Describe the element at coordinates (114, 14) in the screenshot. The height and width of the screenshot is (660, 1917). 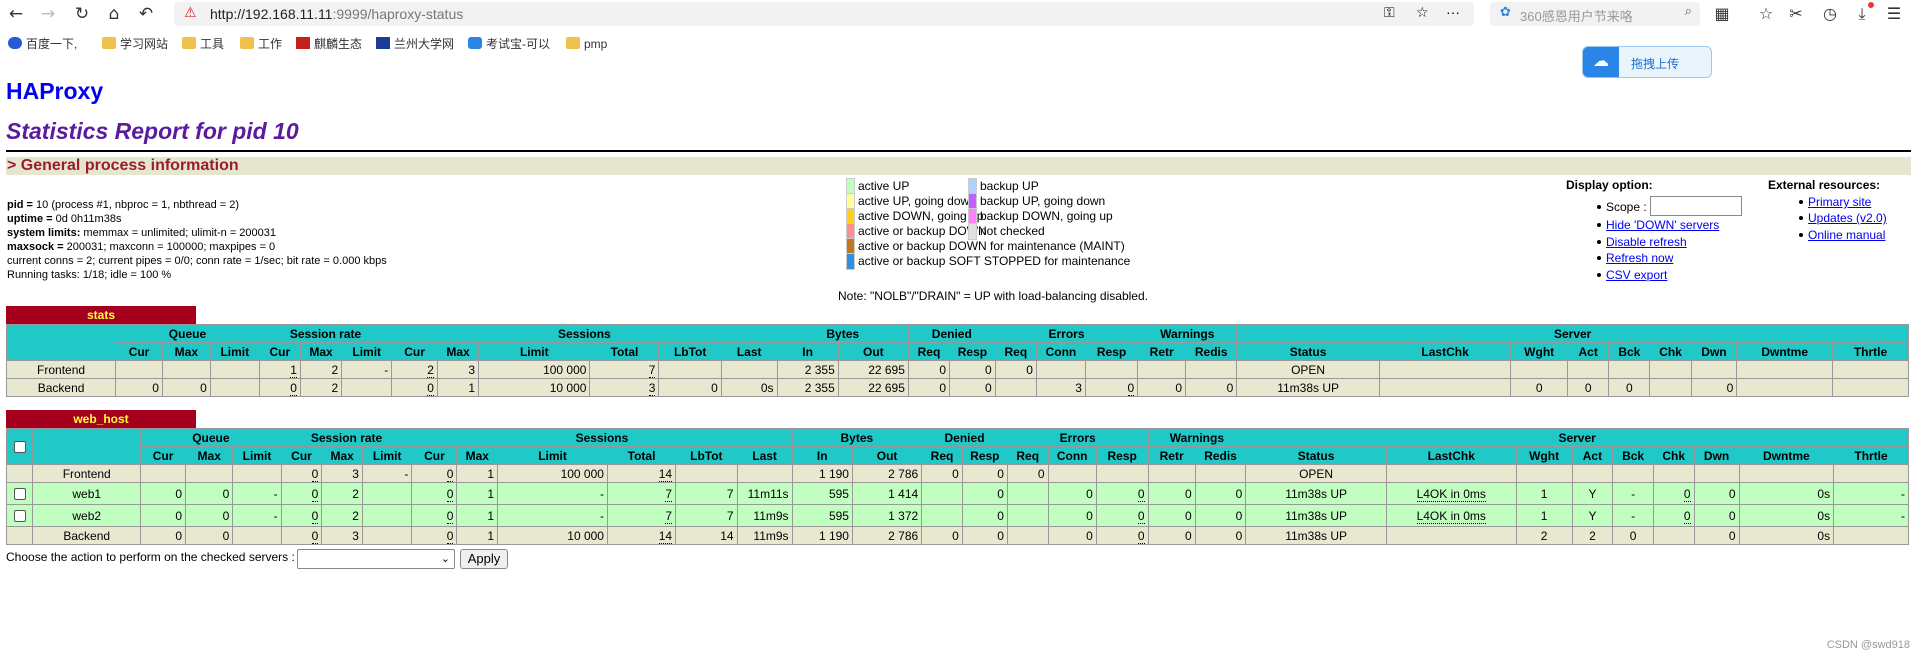
I see `home-icon: ⌂` at that location.